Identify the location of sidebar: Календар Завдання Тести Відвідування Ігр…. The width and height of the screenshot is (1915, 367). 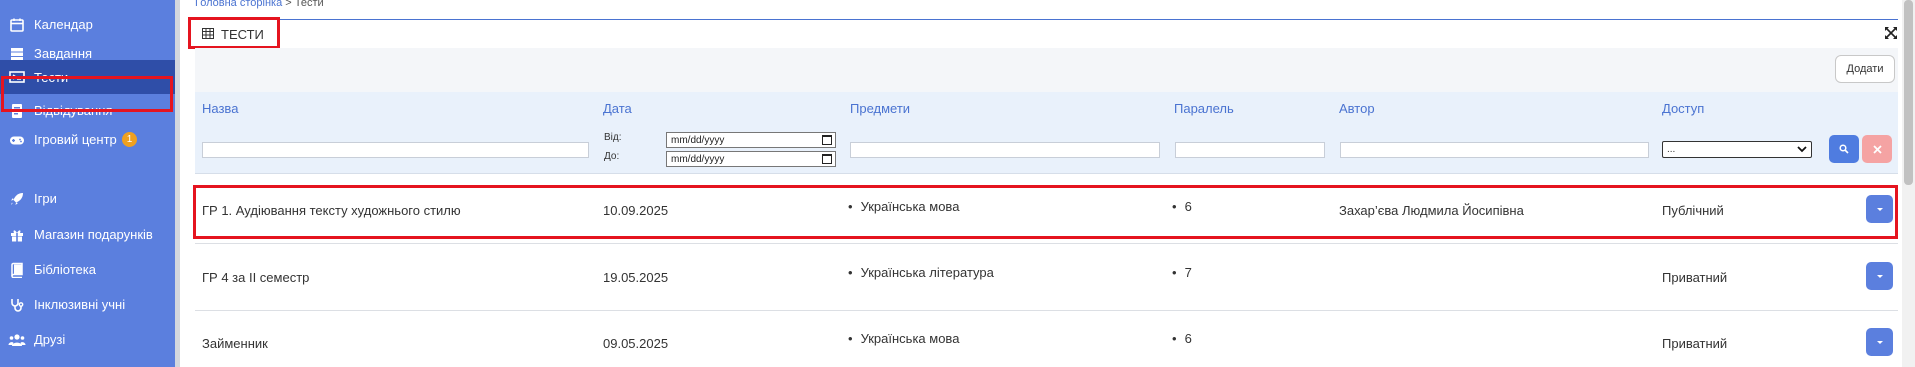
(87, 183).